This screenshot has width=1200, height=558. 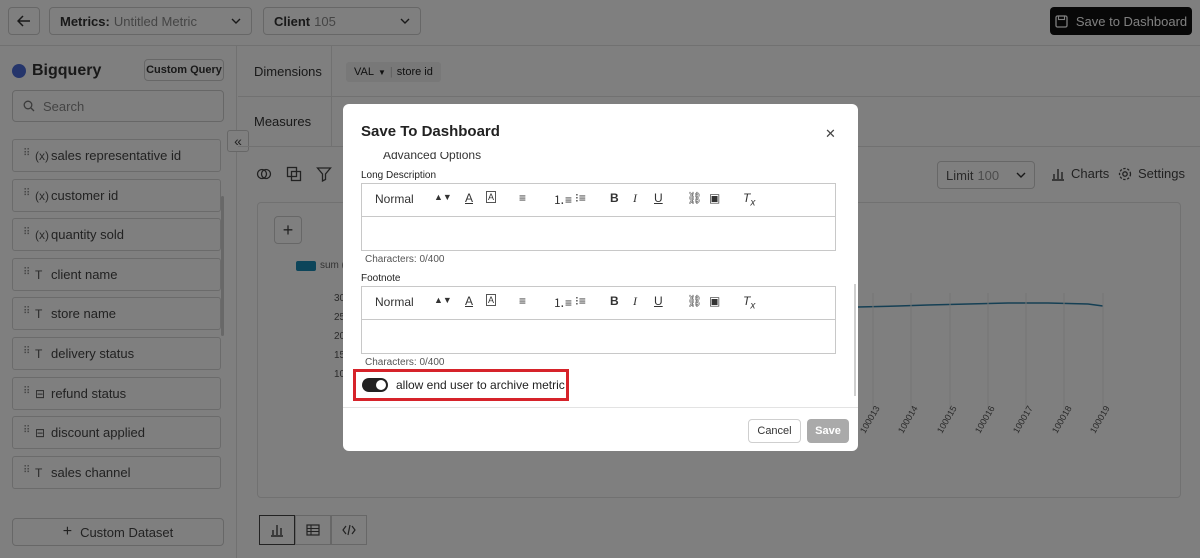 What do you see at coordinates (399, 175) in the screenshot?
I see `long-description-label: Long Description` at bounding box center [399, 175].